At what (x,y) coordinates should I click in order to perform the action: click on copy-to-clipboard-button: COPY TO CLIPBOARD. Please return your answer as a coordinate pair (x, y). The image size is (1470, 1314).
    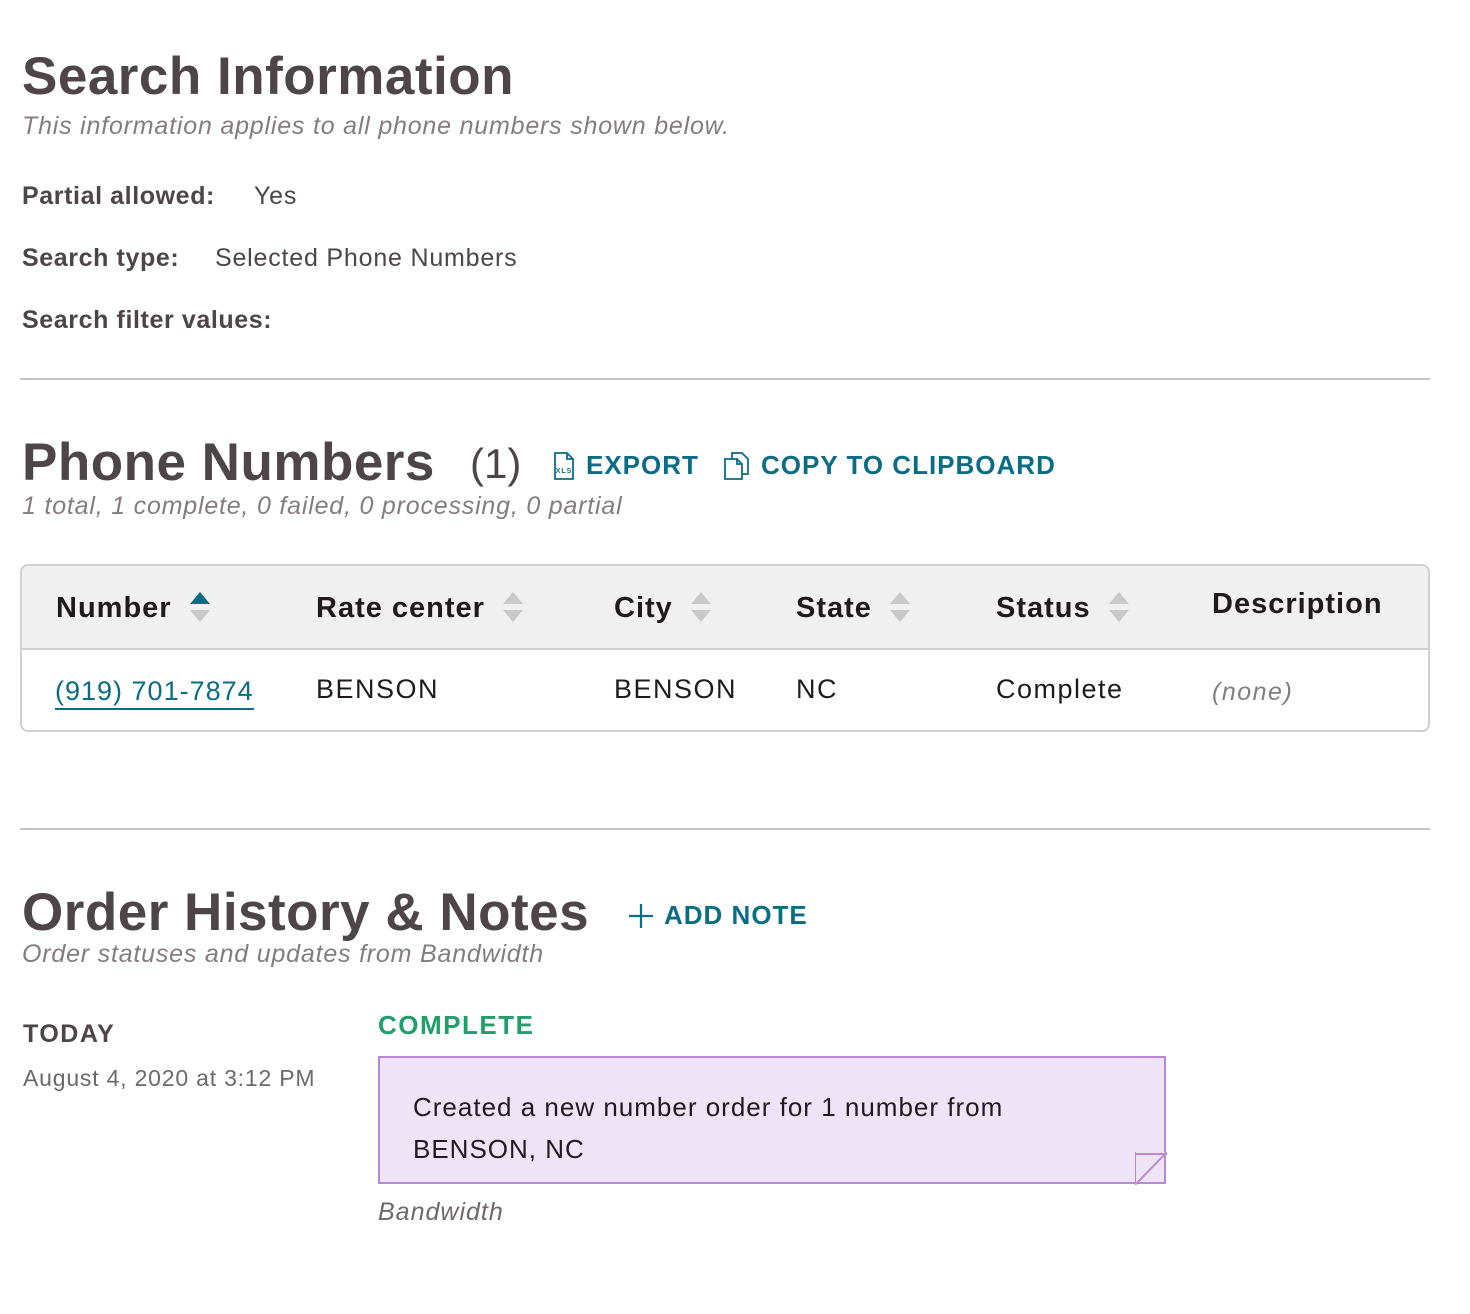
    Looking at the image, I should click on (889, 465).